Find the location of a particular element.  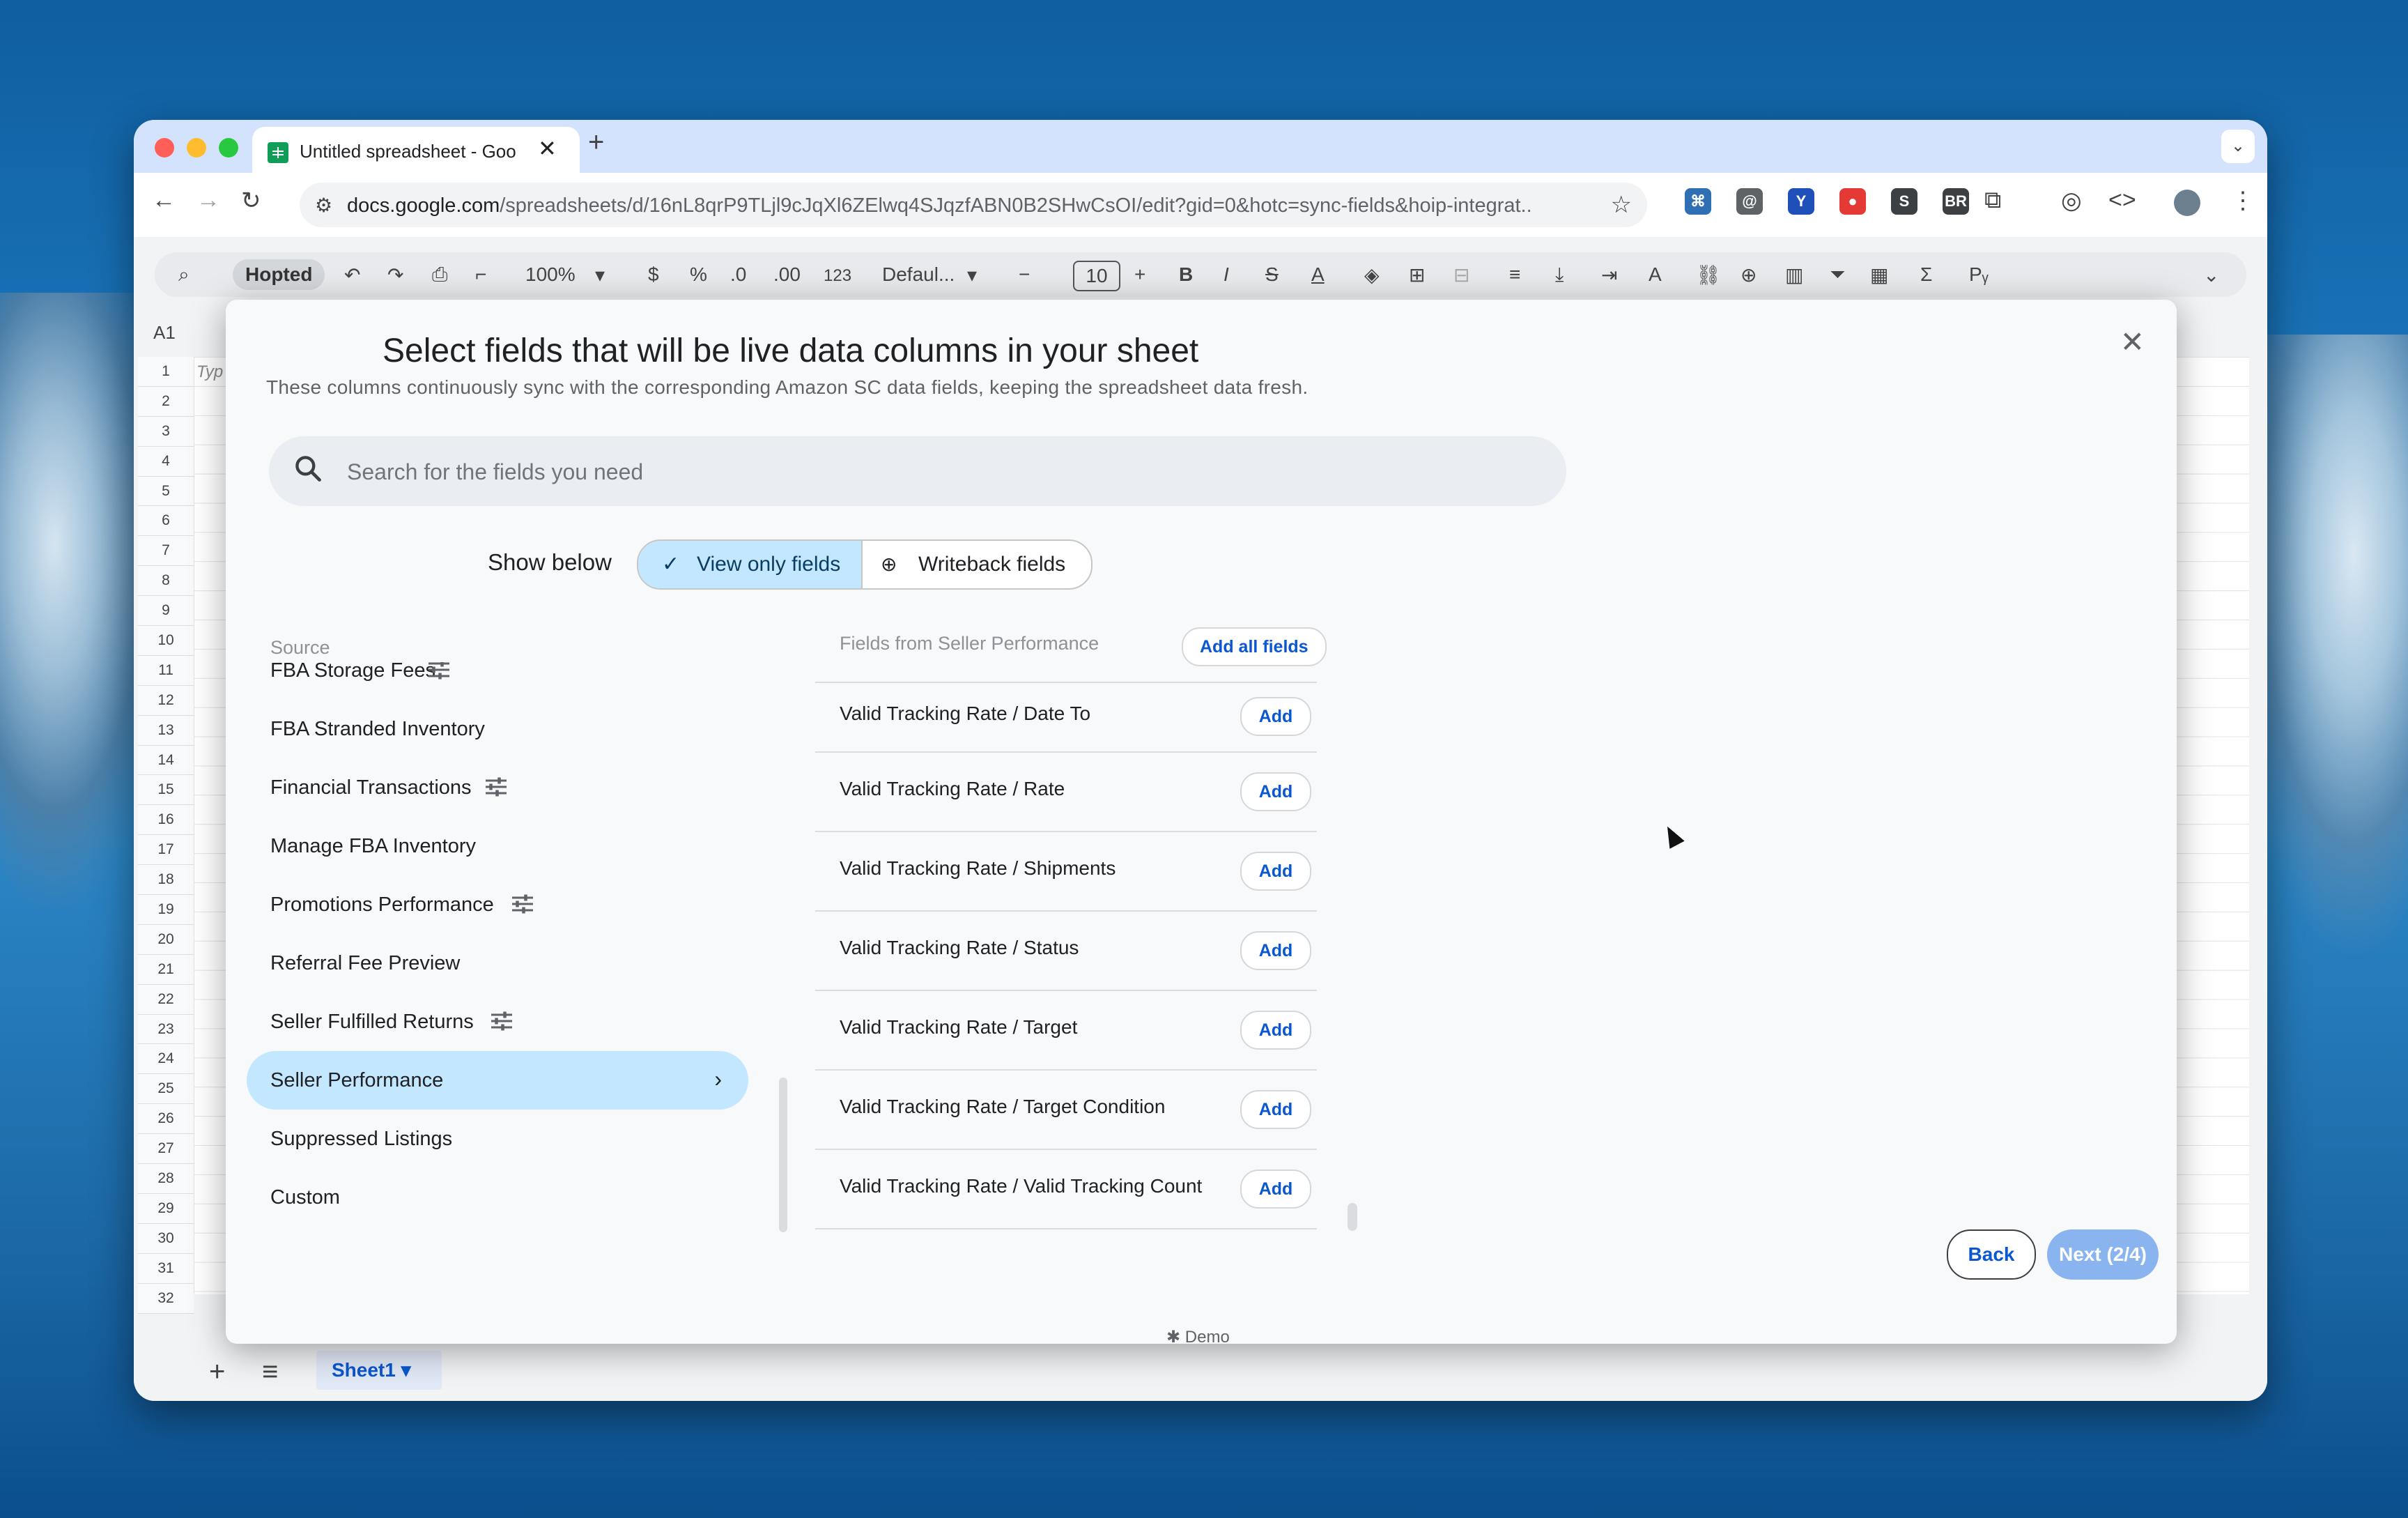

tab-close-icon: ✕ is located at coordinates (548, 148).